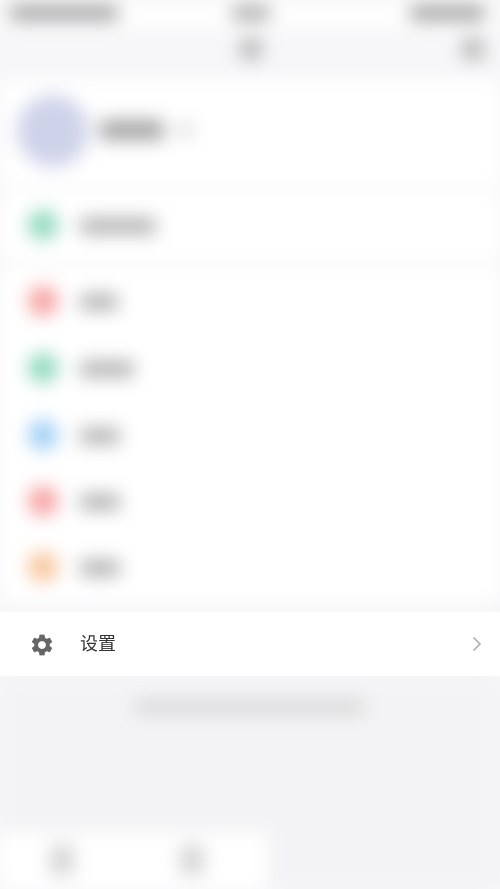 The image size is (500, 889). Describe the element at coordinates (250, 132) in the screenshot. I see `profile-card` at that location.